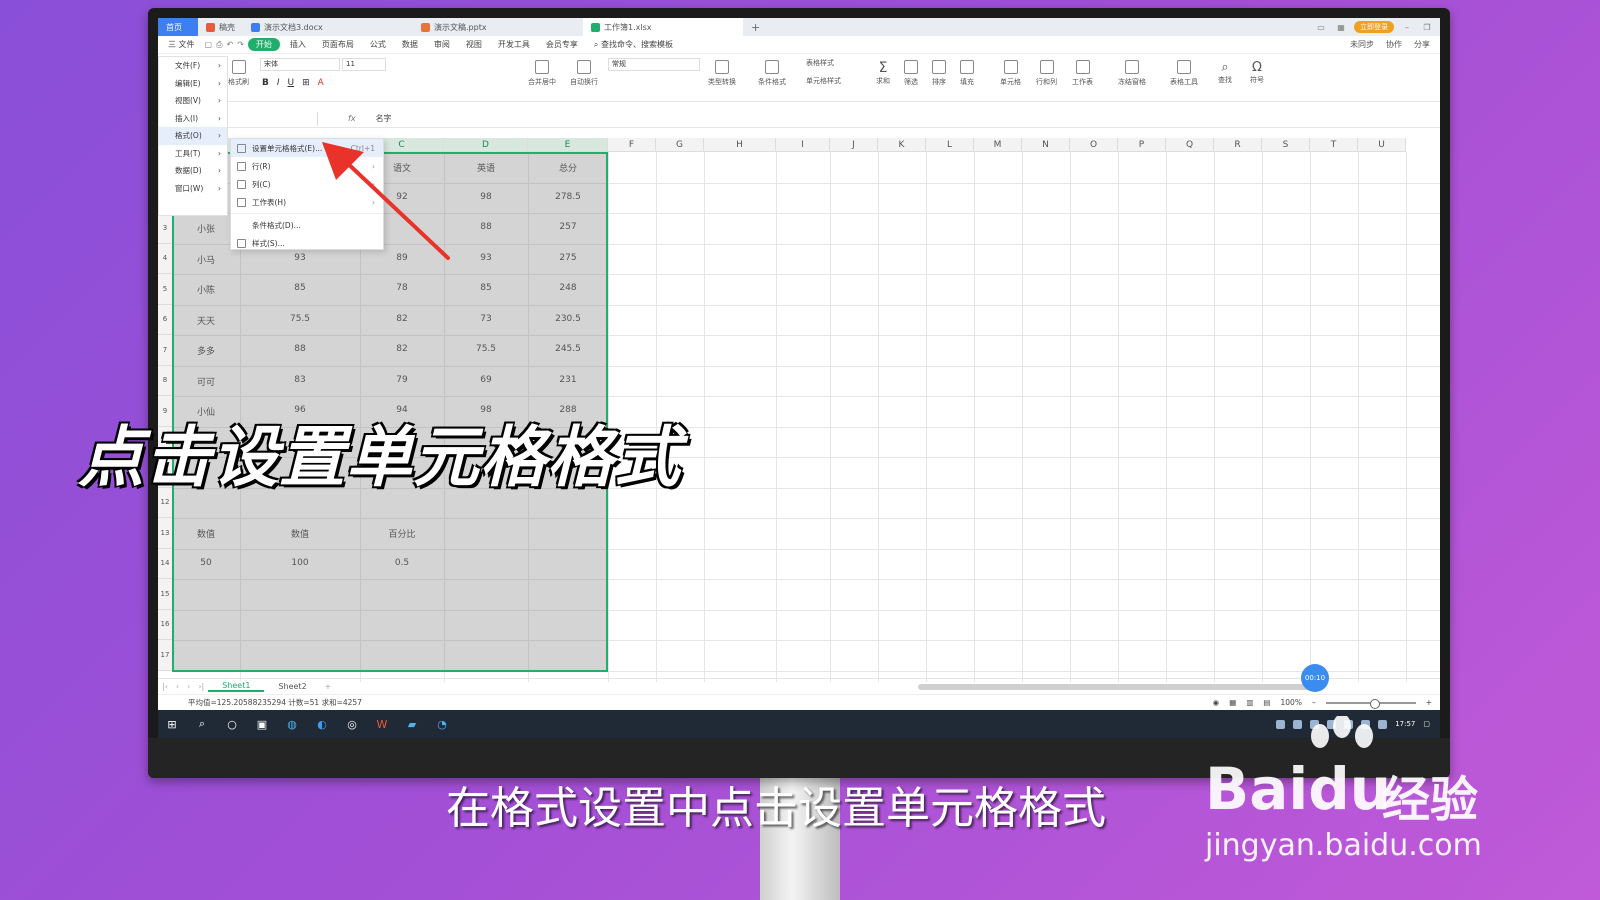 This screenshot has height=900, width=1600. What do you see at coordinates (273, 118) in the screenshot?
I see `name-box` at bounding box center [273, 118].